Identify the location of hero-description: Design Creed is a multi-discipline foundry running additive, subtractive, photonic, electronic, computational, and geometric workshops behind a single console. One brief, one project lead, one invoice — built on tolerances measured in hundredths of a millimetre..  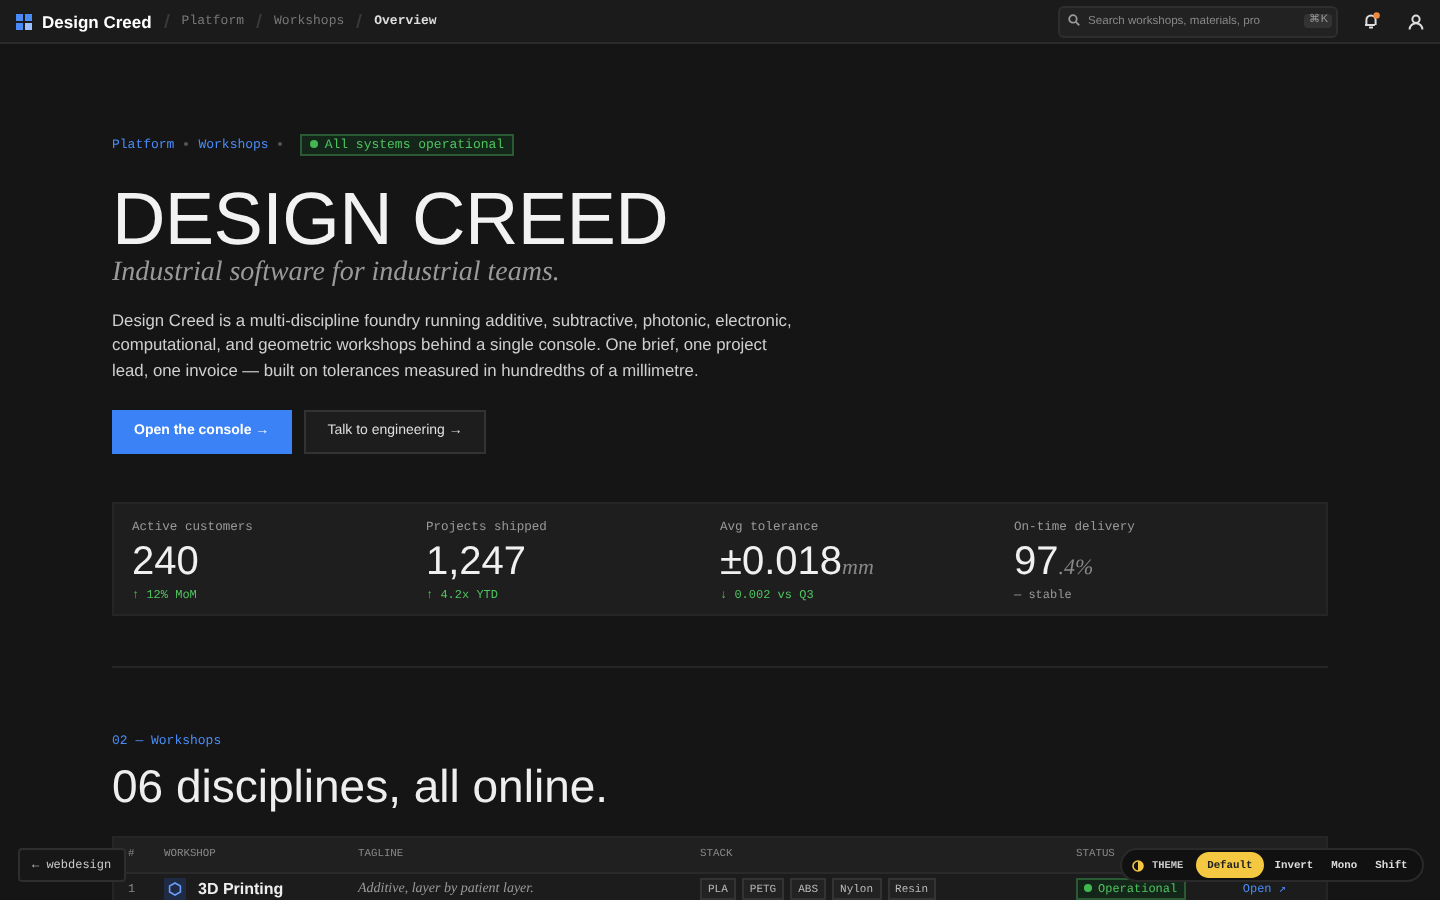
(453, 345).